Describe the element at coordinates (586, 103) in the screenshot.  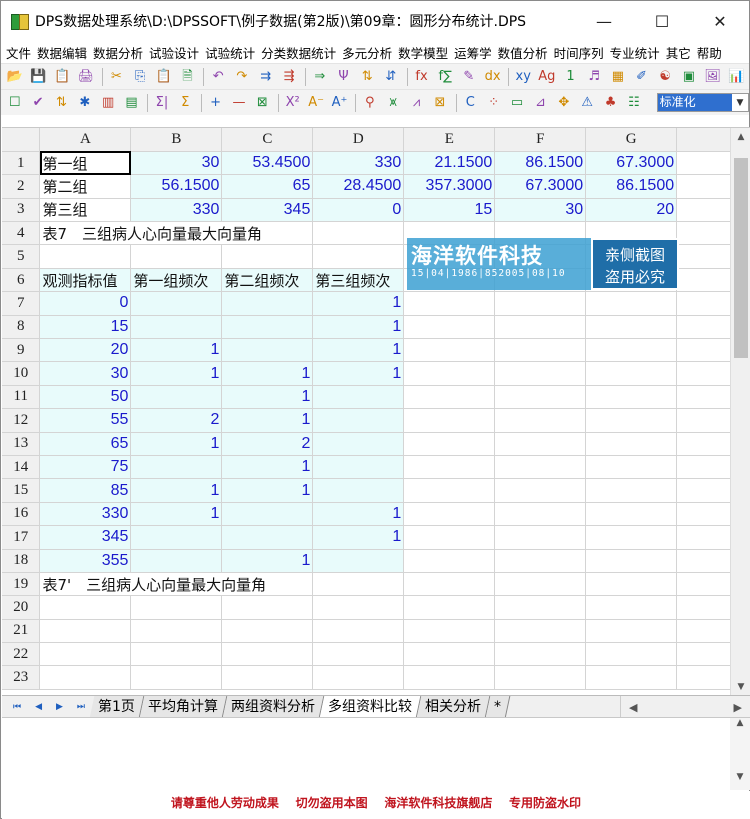
I see `toolbar-button-icon: ⚠` at that location.